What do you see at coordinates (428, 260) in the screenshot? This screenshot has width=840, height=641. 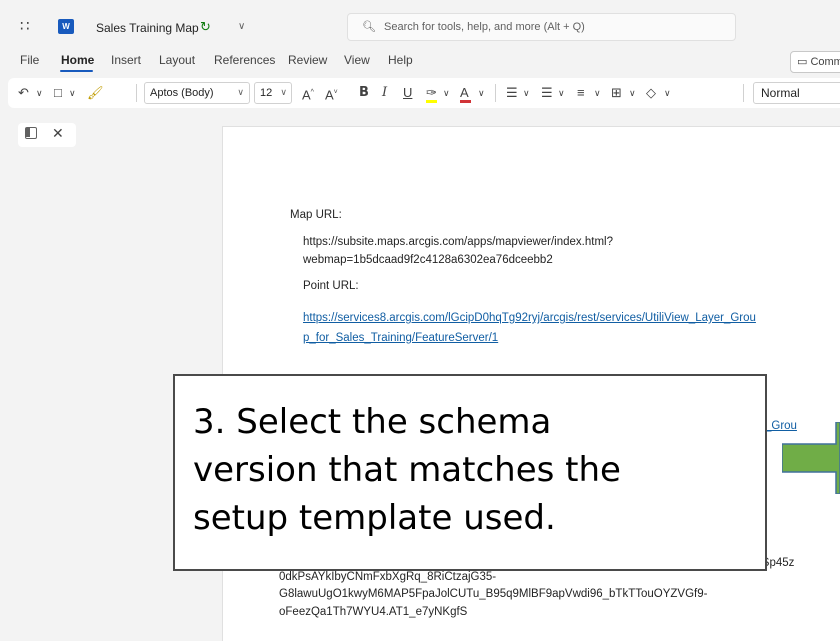 I see `map-url-line-2: webmap=1b5dcaad9f2c4128a6302ea76dceebb2` at bounding box center [428, 260].